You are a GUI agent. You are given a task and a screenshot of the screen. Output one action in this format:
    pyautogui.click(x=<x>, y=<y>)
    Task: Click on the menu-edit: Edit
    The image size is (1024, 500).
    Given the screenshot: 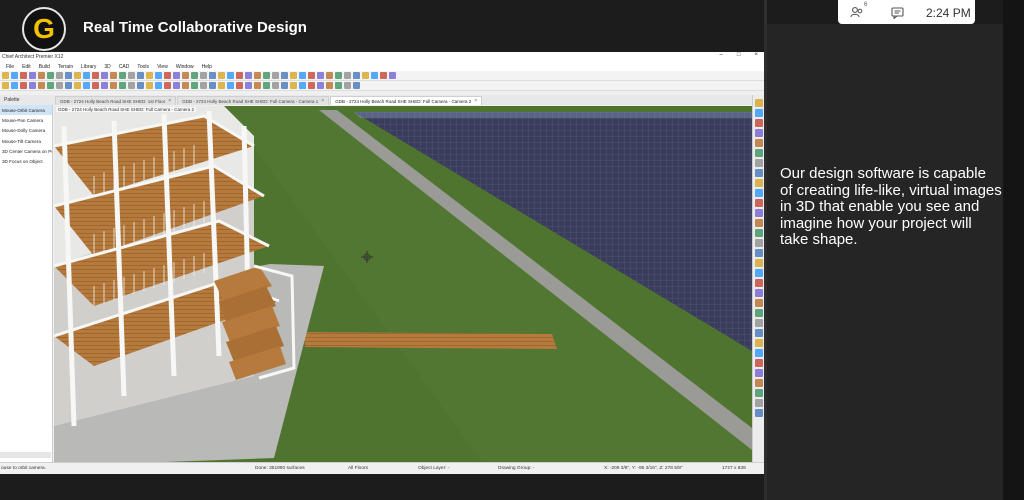 What is the action you would take?
    pyautogui.click(x=26, y=67)
    